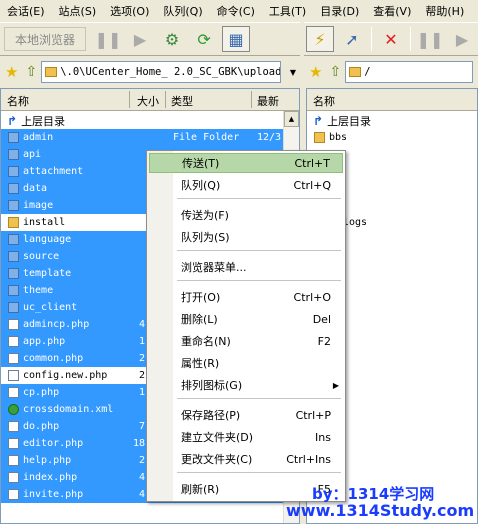 This screenshot has width=478, height=524. Describe the element at coordinates (293, 72) in the screenshot. I see `chevron-down-icon: ▼` at that location.